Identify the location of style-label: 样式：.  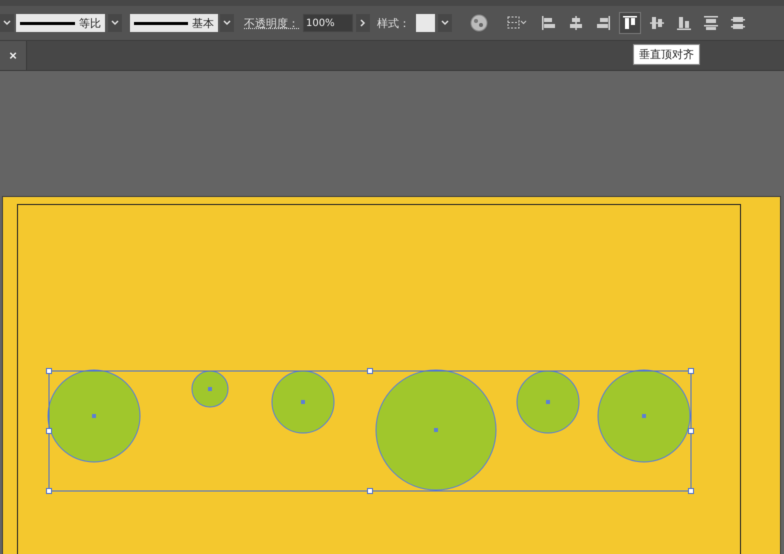
(393, 23).